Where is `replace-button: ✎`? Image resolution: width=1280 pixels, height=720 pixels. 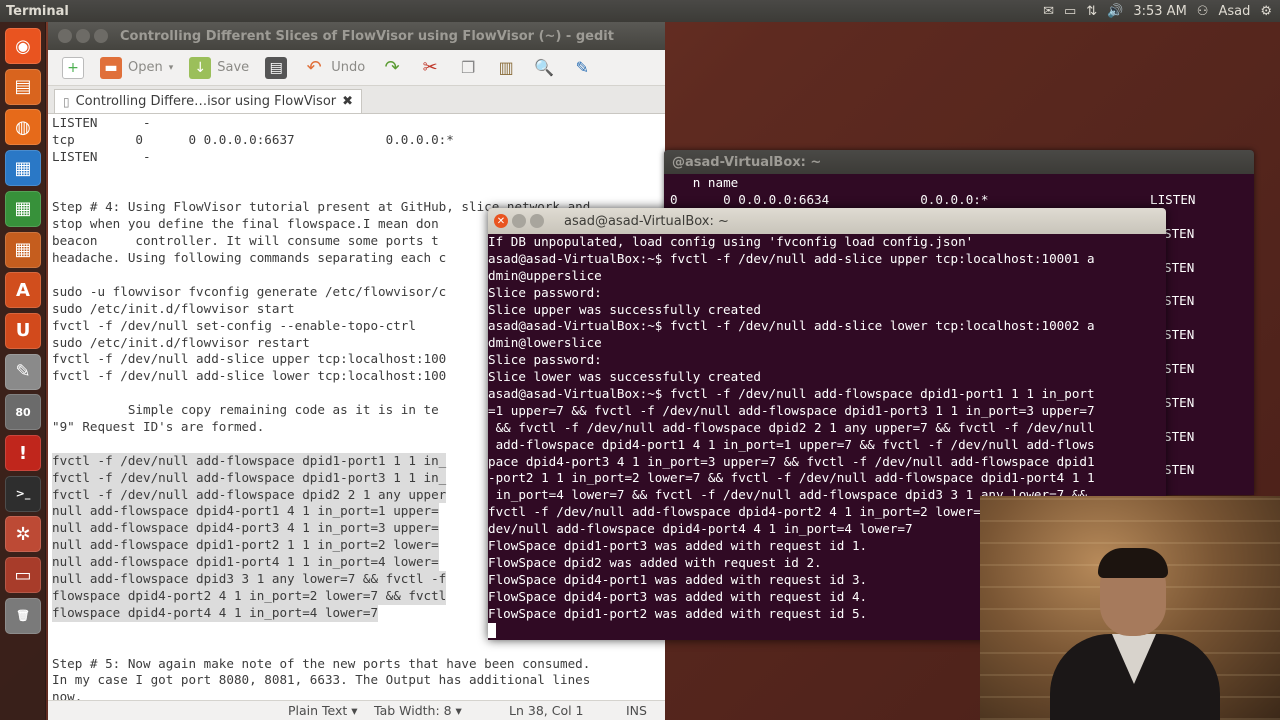 replace-button: ✎ is located at coordinates (582, 68).